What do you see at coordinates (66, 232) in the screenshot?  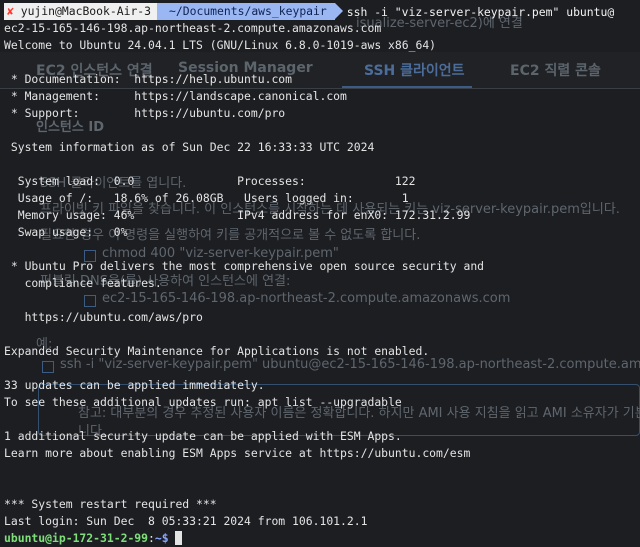 I see `terminal-output-line: Swap usage: 0%` at bounding box center [66, 232].